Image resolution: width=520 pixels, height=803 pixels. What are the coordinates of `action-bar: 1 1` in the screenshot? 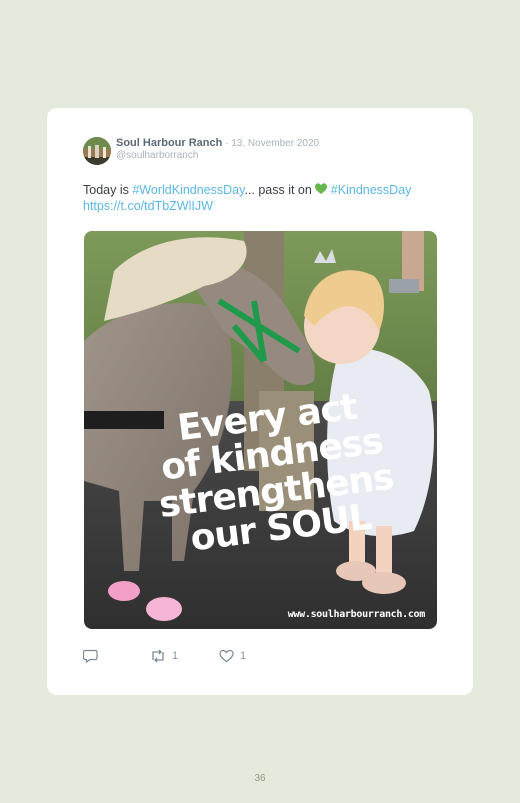 It's located at (233, 659).